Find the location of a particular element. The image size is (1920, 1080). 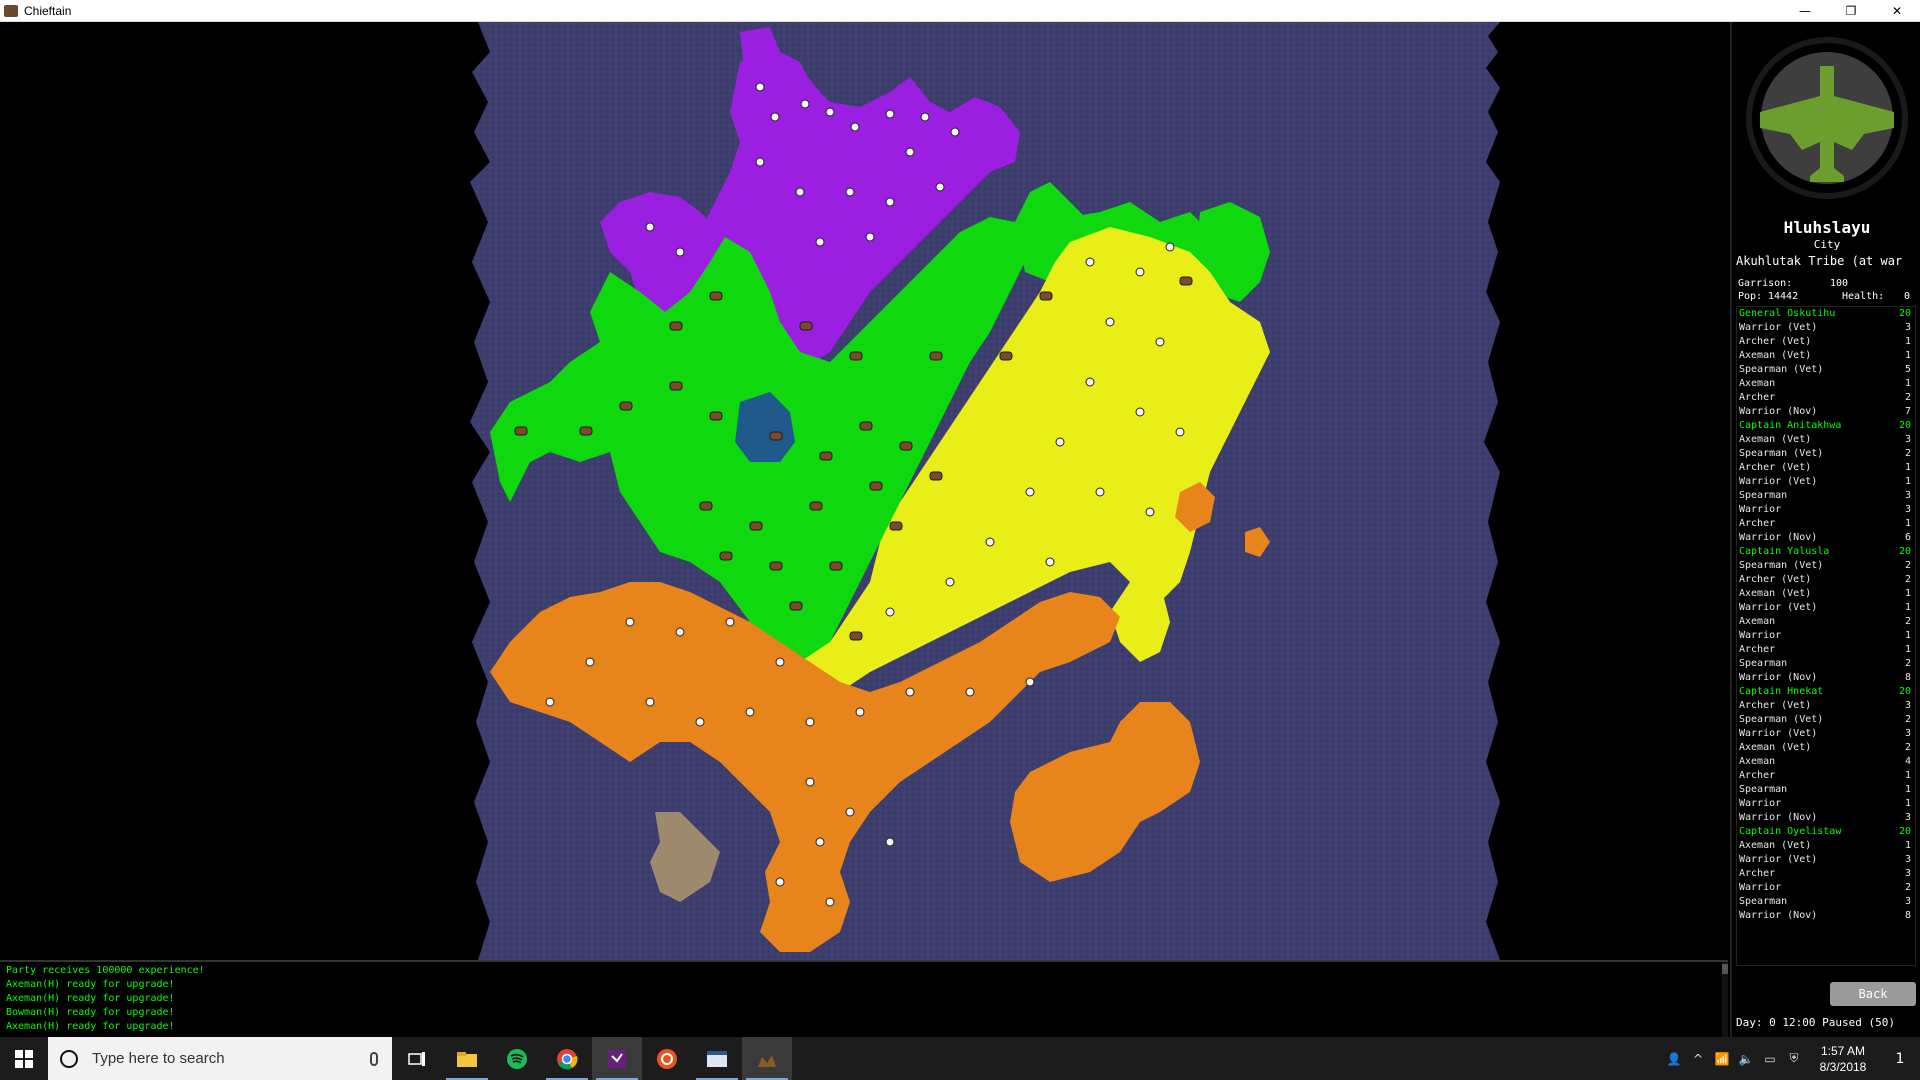

unit-leader-row: Captain Anitakhwa 20 is located at coordinates (1826, 426).